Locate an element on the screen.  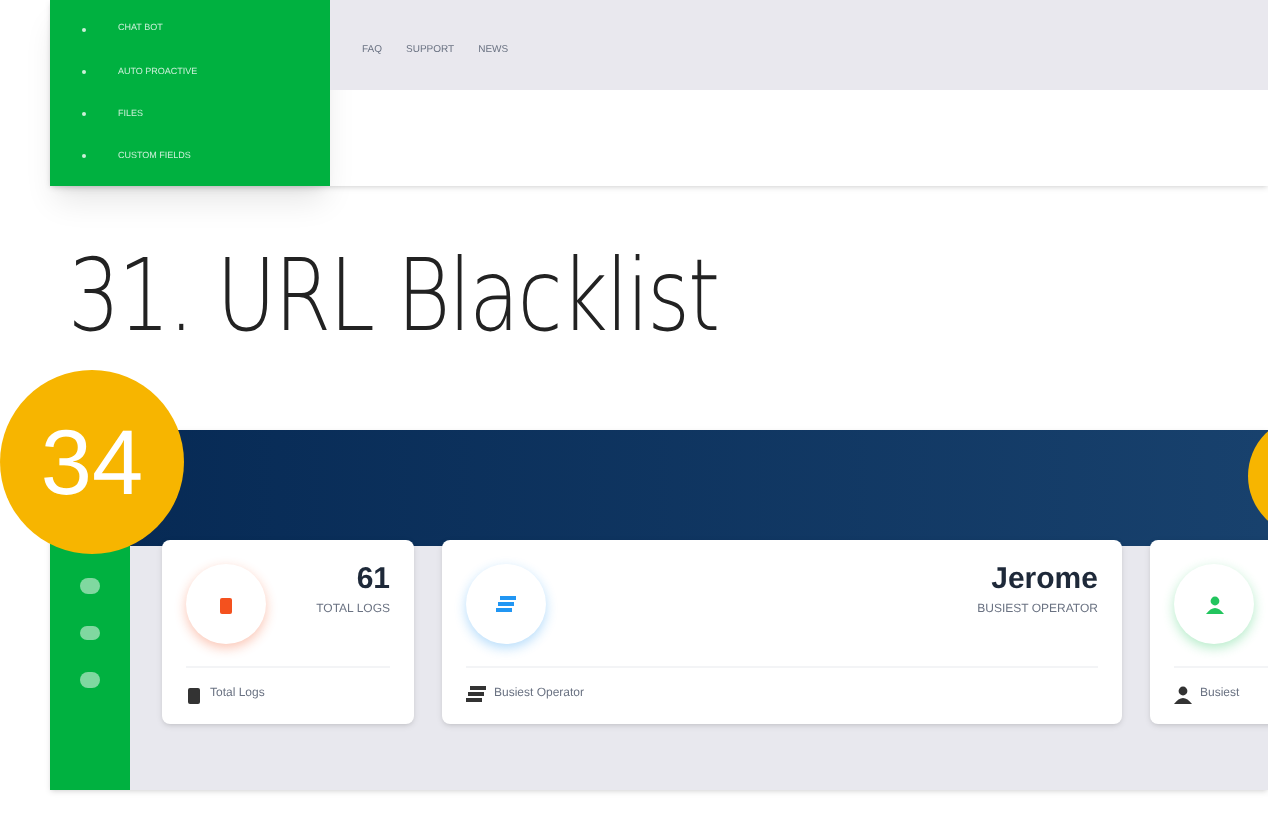
trash-icon is located at coordinates (194, 694).